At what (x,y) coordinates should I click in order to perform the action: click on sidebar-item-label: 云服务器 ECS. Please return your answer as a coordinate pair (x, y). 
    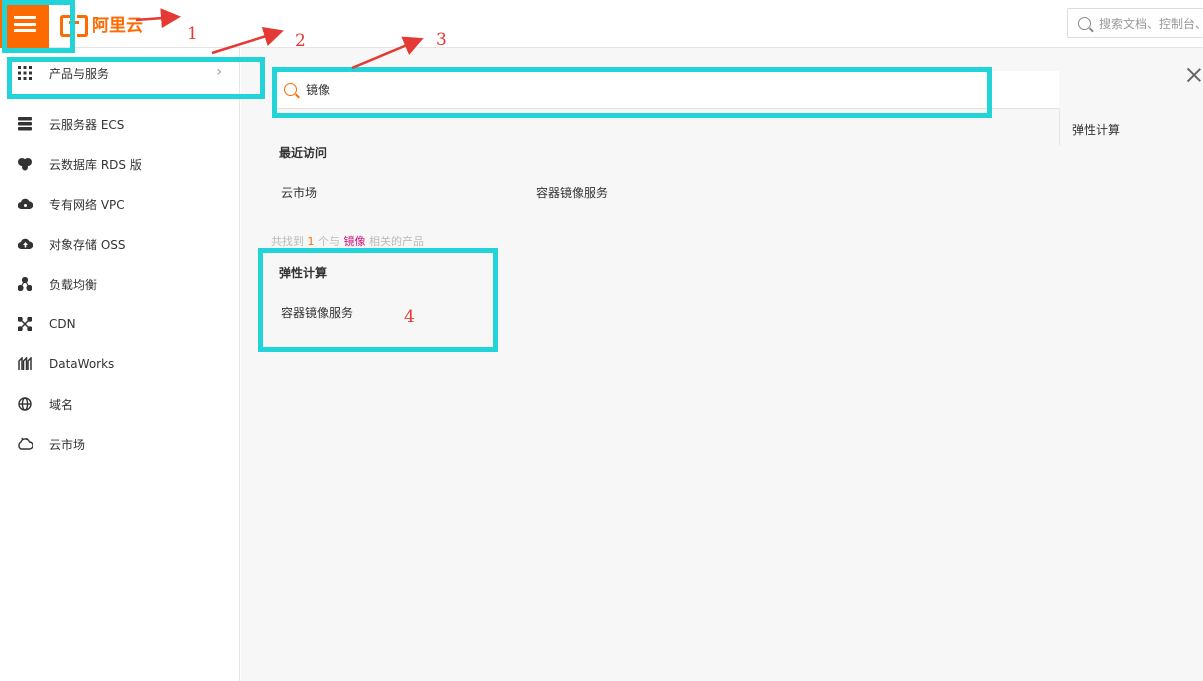
    Looking at the image, I should click on (87, 124).